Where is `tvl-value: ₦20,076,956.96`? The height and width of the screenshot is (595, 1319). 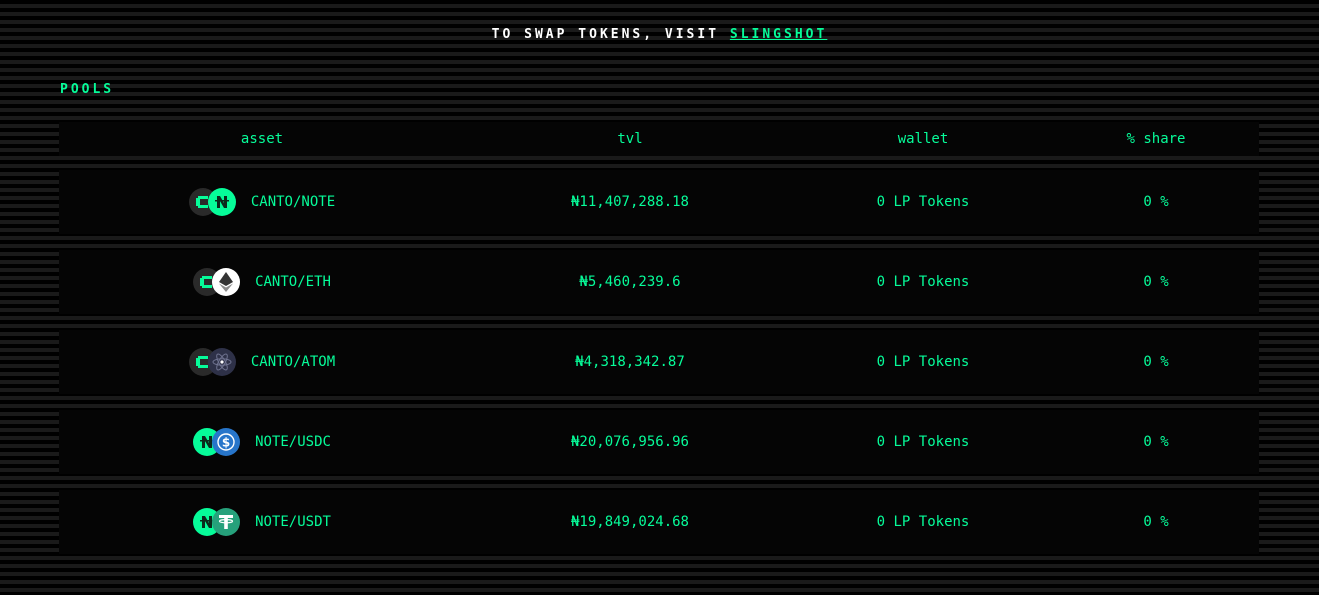 tvl-value: ₦20,076,956.96 is located at coordinates (629, 442).